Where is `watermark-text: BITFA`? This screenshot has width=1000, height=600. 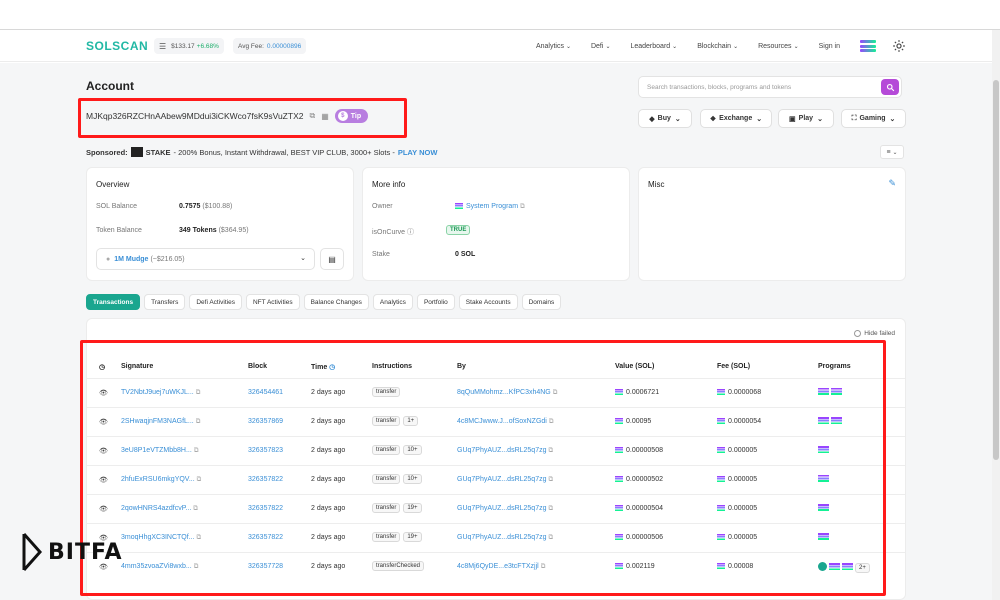
watermark-text: BITFA is located at coordinates (85, 552).